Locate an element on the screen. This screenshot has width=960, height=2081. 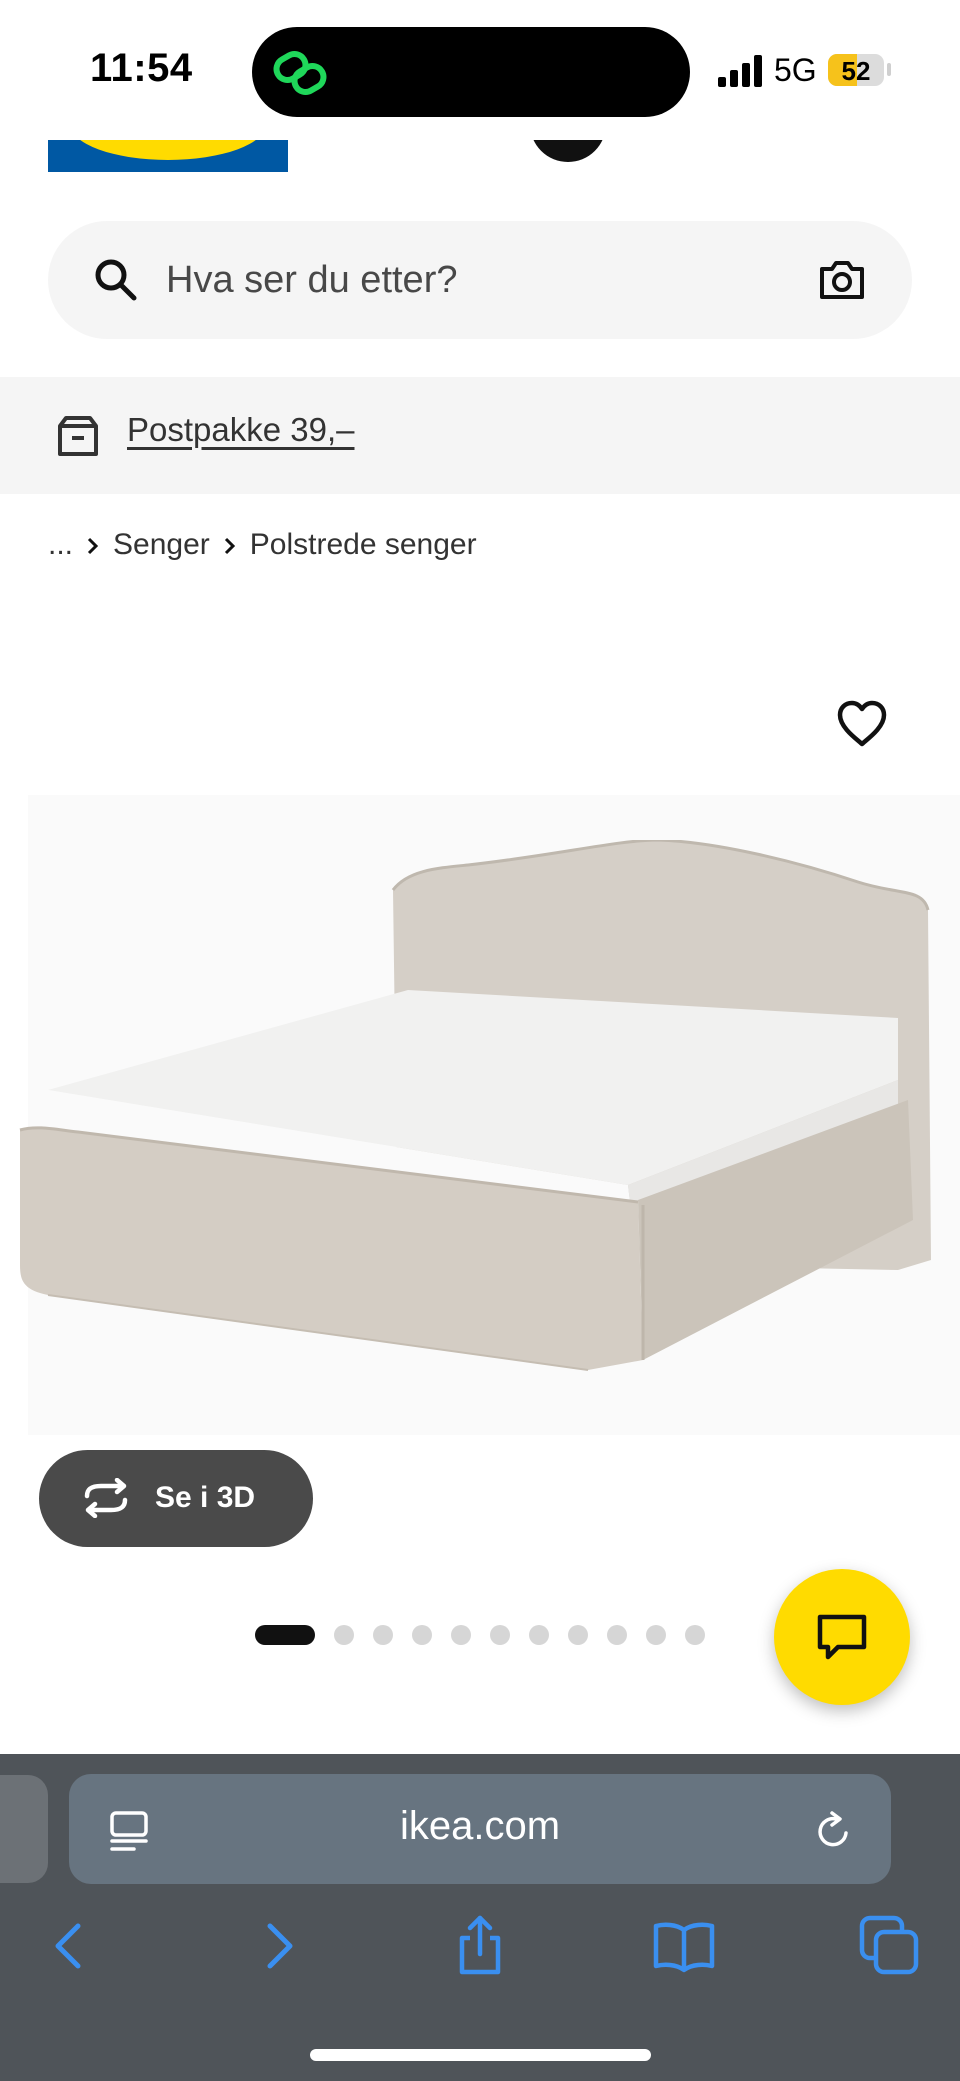
favorite-heart-icon is located at coordinates (862, 724).